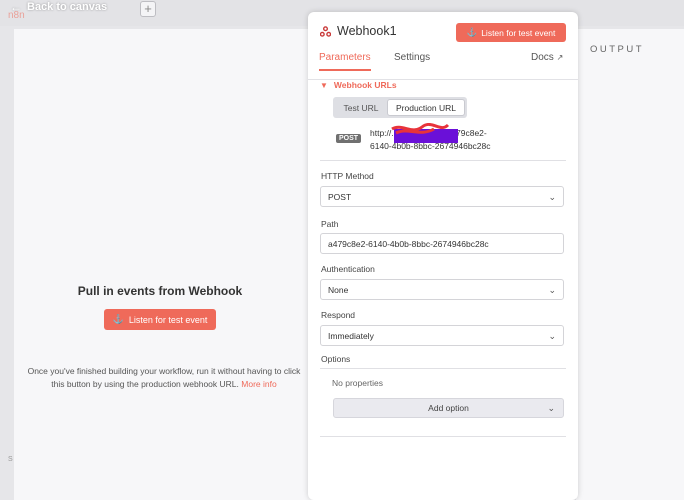 The width and height of the screenshot is (684, 500). I want to click on path-value: a479c8e2-6140-4b0b-8bbc-2674946bc28c, so click(408, 243).